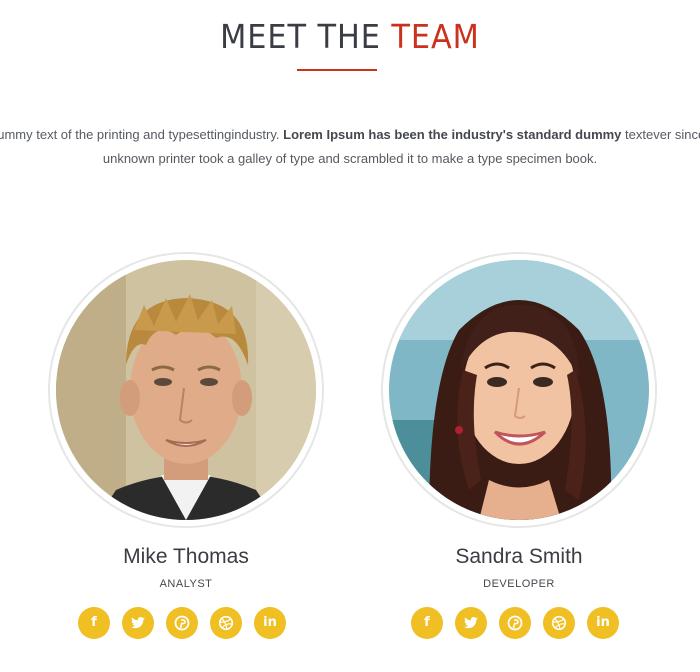 The width and height of the screenshot is (700, 672). Describe the element at coordinates (519, 556) in the screenshot. I see `member-name: Sandra Smith` at that location.